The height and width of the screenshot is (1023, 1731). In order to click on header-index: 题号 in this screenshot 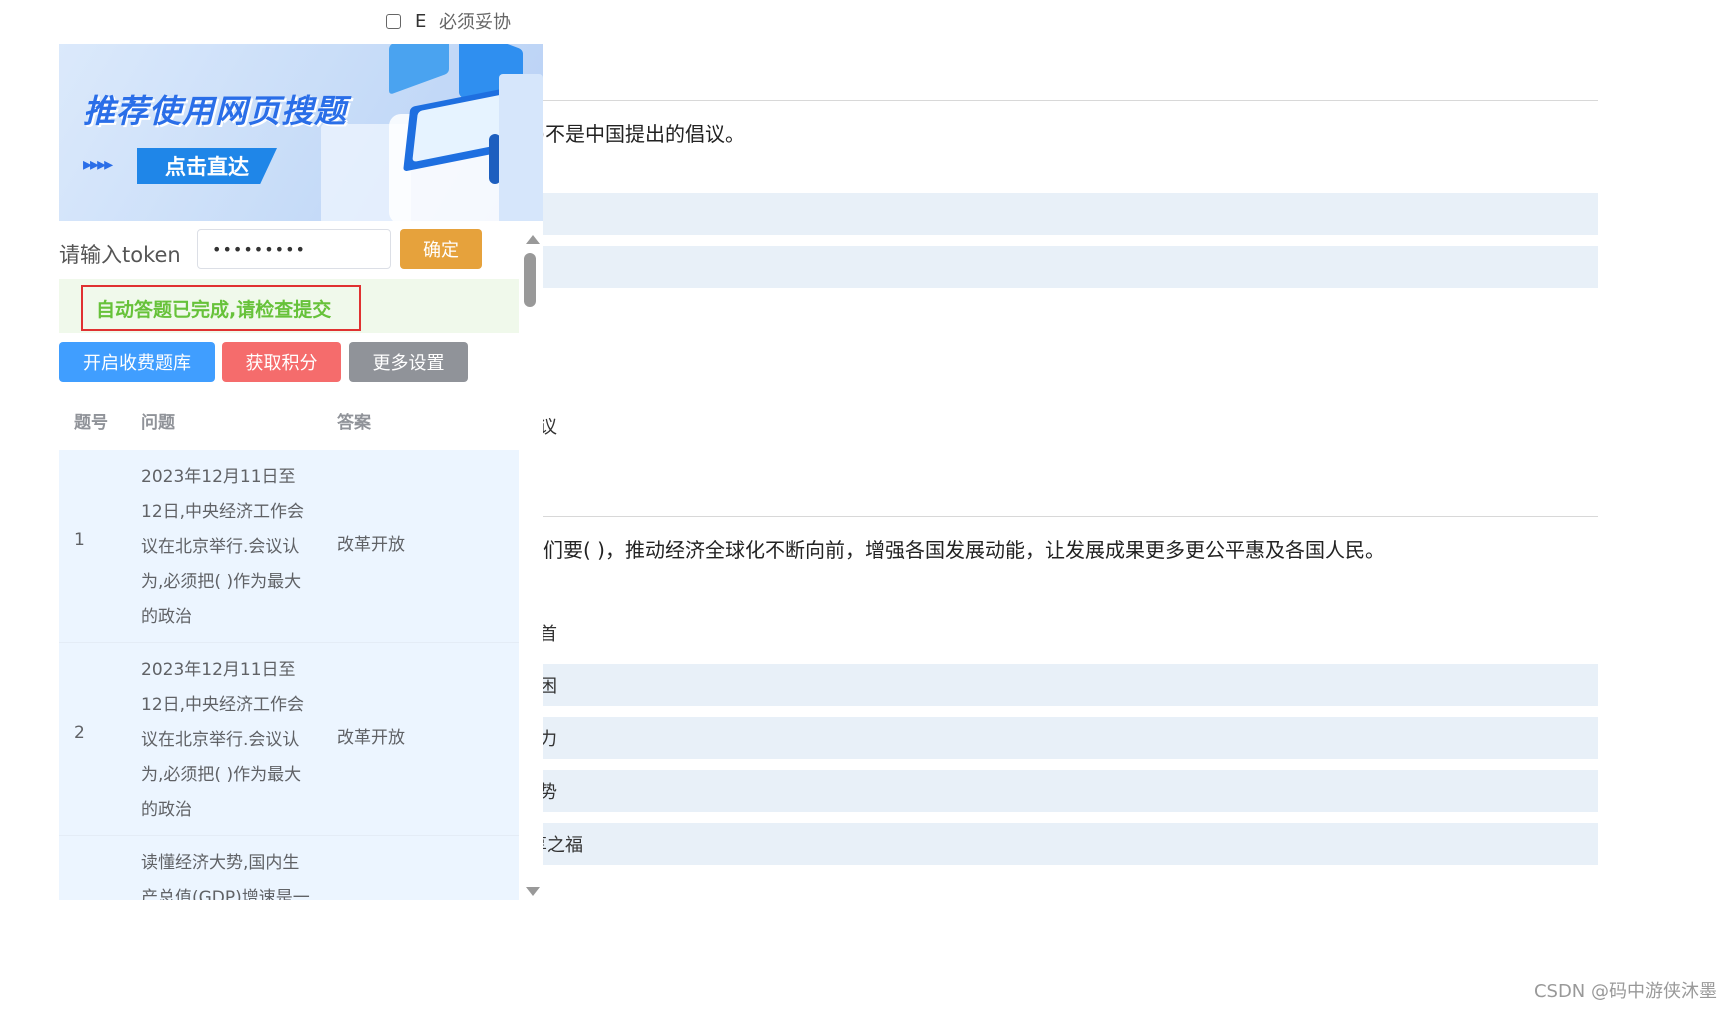, I will do `click(91, 423)`.